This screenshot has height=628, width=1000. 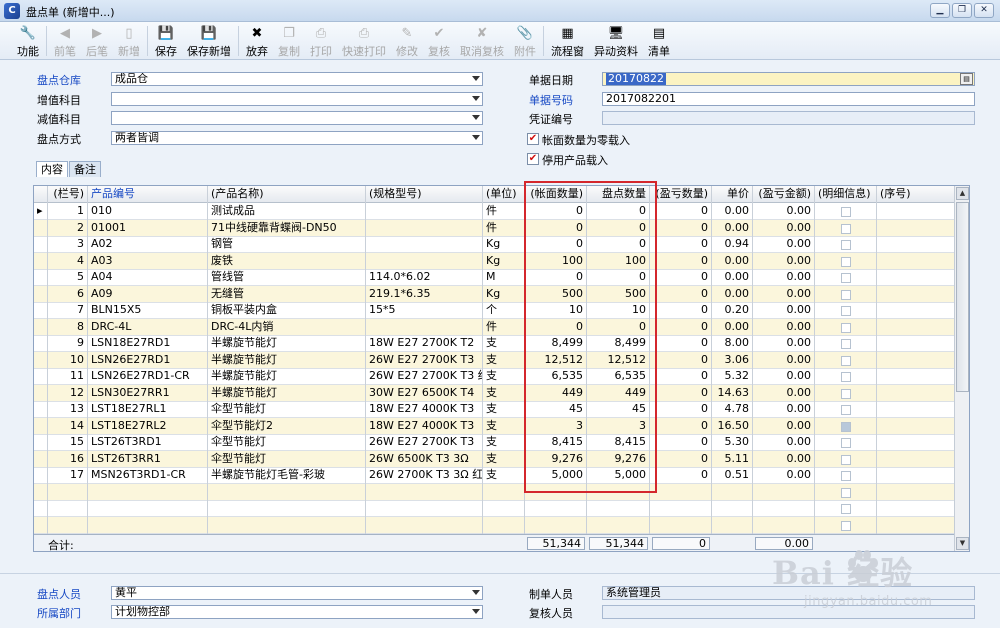 What do you see at coordinates (407, 40) in the screenshot?
I see `toolbar-button-edit: ✎ 修改` at bounding box center [407, 40].